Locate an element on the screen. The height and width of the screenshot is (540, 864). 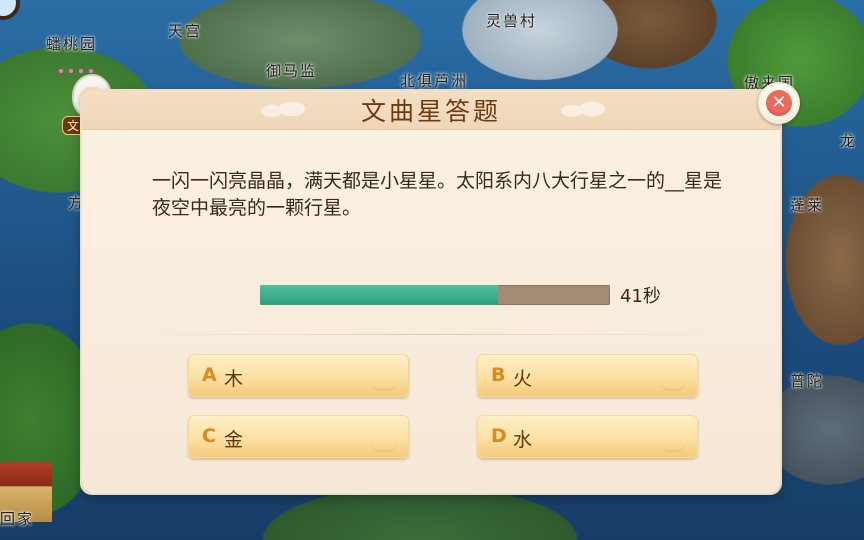
dialog-title: 文曲星答题 is located at coordinates (430, 111).